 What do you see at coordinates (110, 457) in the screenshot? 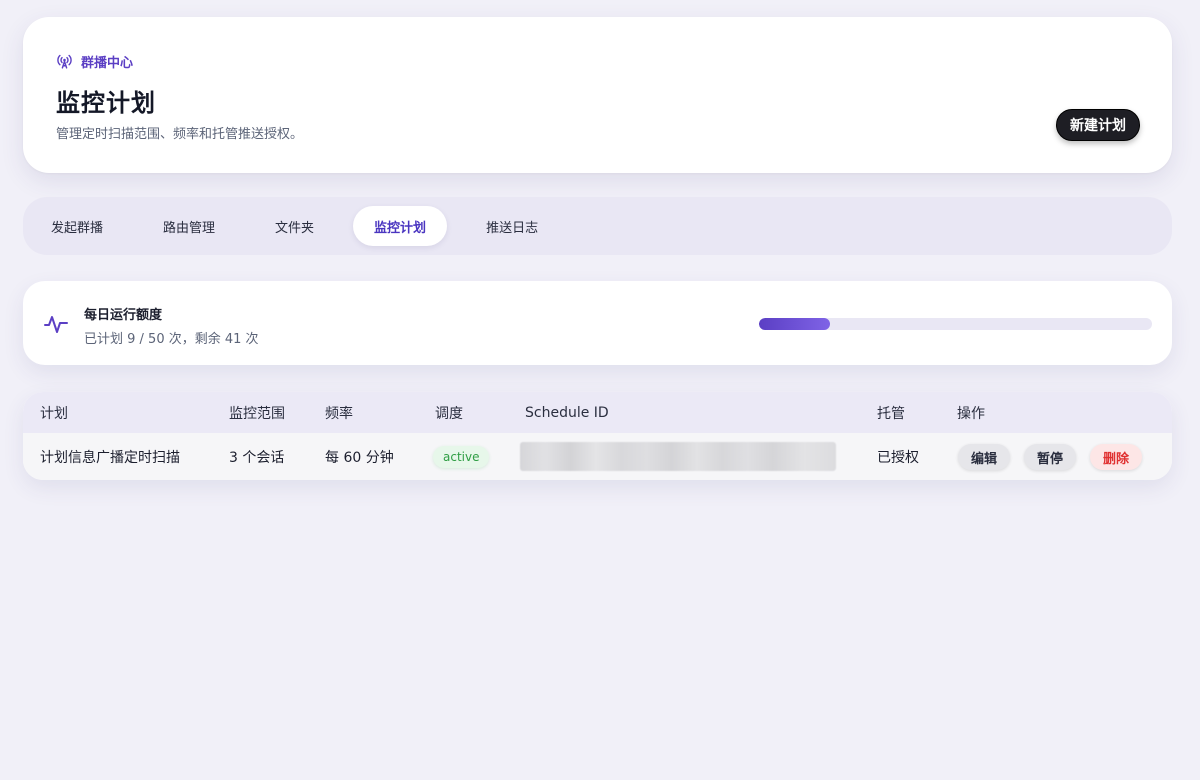
I see `plan-name: 计划信息广播定时扫描` at bounding box center [110, 457].